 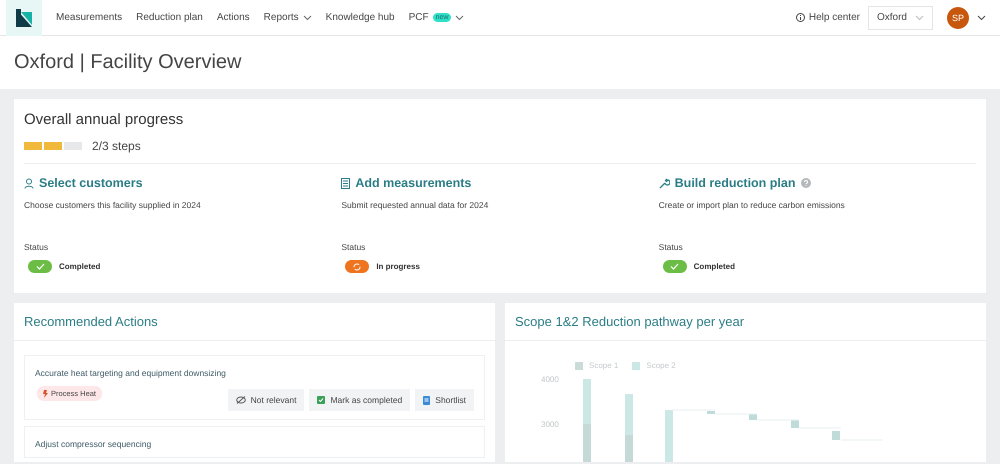 What do you see at coordinates (413, 183) in the screenshot?
I see `task-title: Add measurements` at bounding box center [413, 183].